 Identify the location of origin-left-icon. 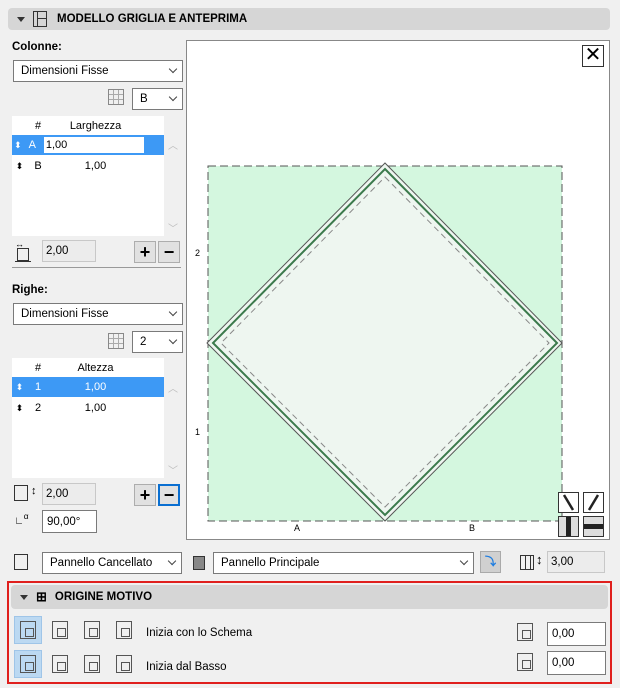
(28, 630).